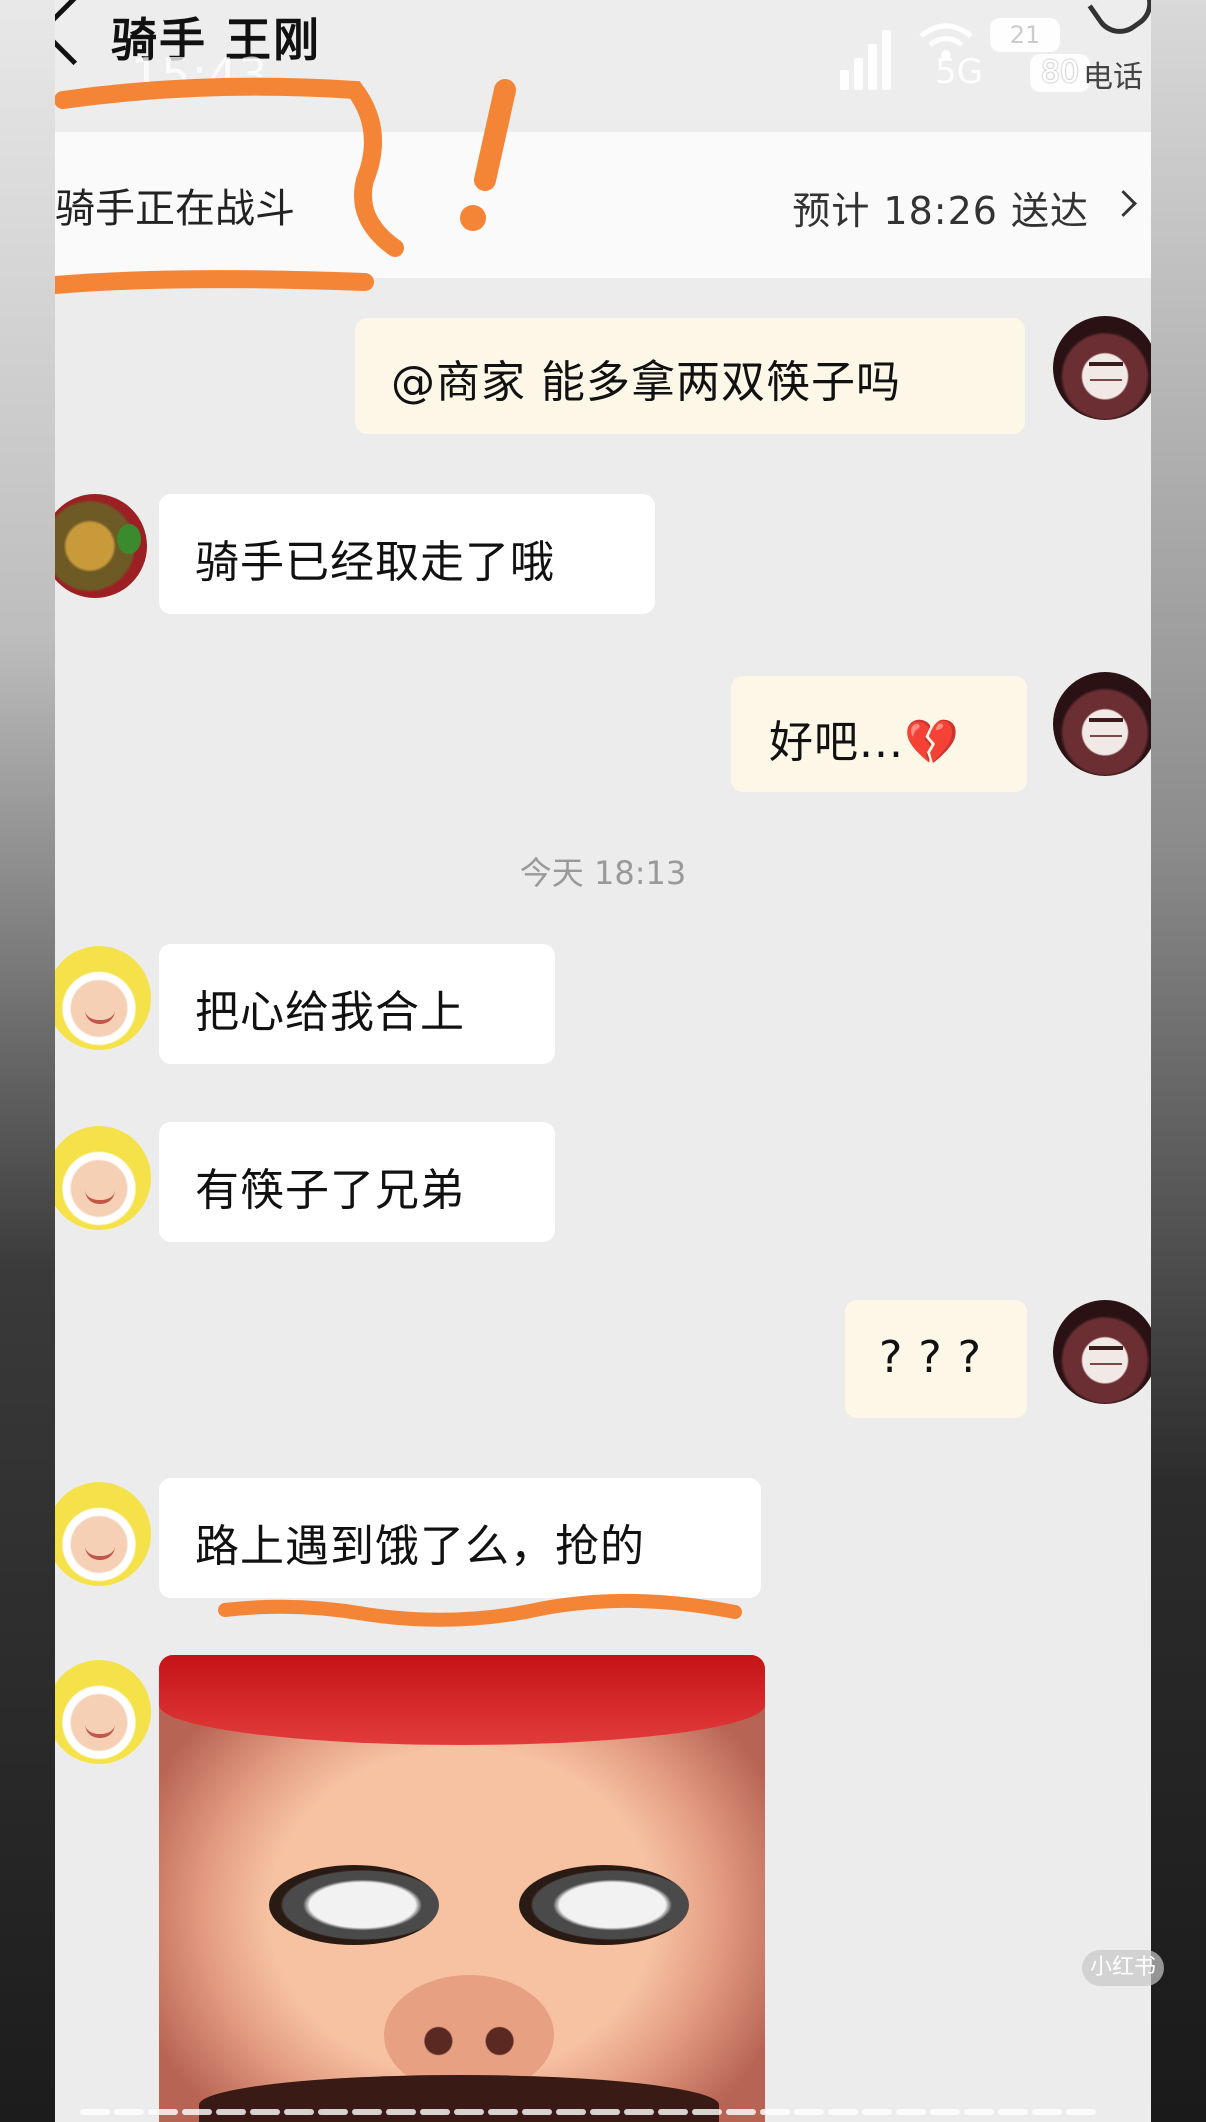 The height and width of the screenshot is (2122, 1206). What do you see at coordinates (879, 734) in the screenshot?
I see `message-bubble: 好吧...💔` at bounding box center [879, 734].